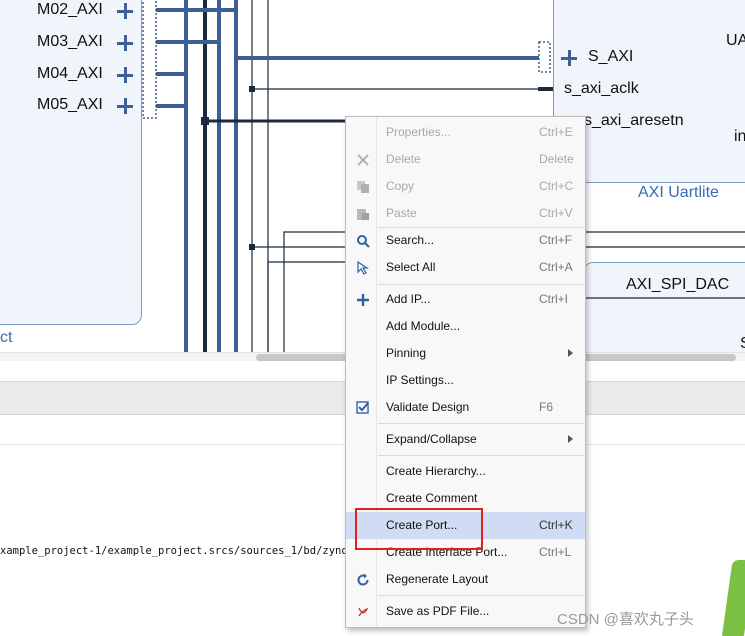 The height and width of the screenshot is (636, 745). I want to click on menu-item-label: Copy, so click(400, 186).